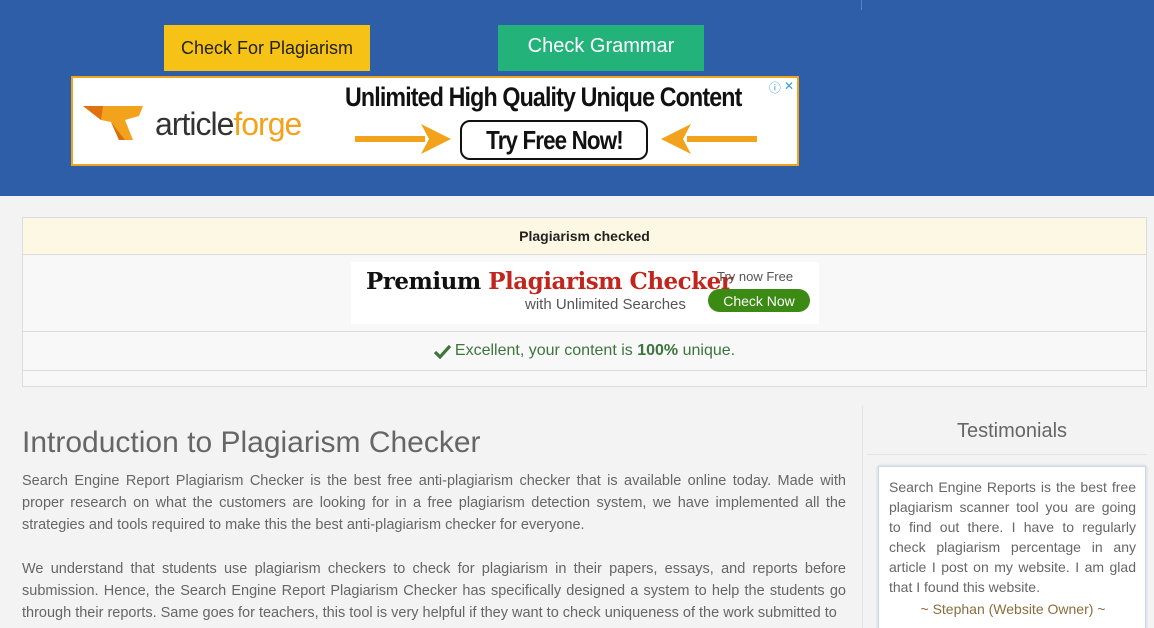  What do you see at coordinates (755, 276) in the screenshot?
I see `try-now-free-label: Try now Free` at bounding box center [755, 276].